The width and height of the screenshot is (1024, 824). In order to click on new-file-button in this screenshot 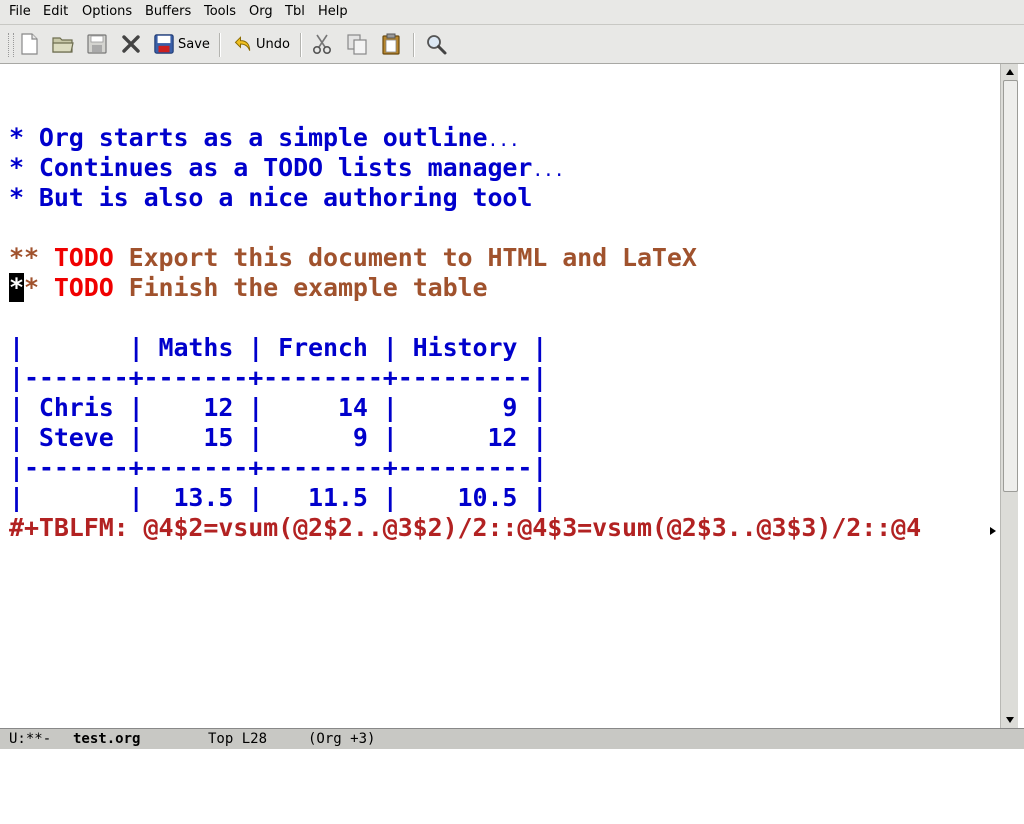, I will do `click(29, 44)`.